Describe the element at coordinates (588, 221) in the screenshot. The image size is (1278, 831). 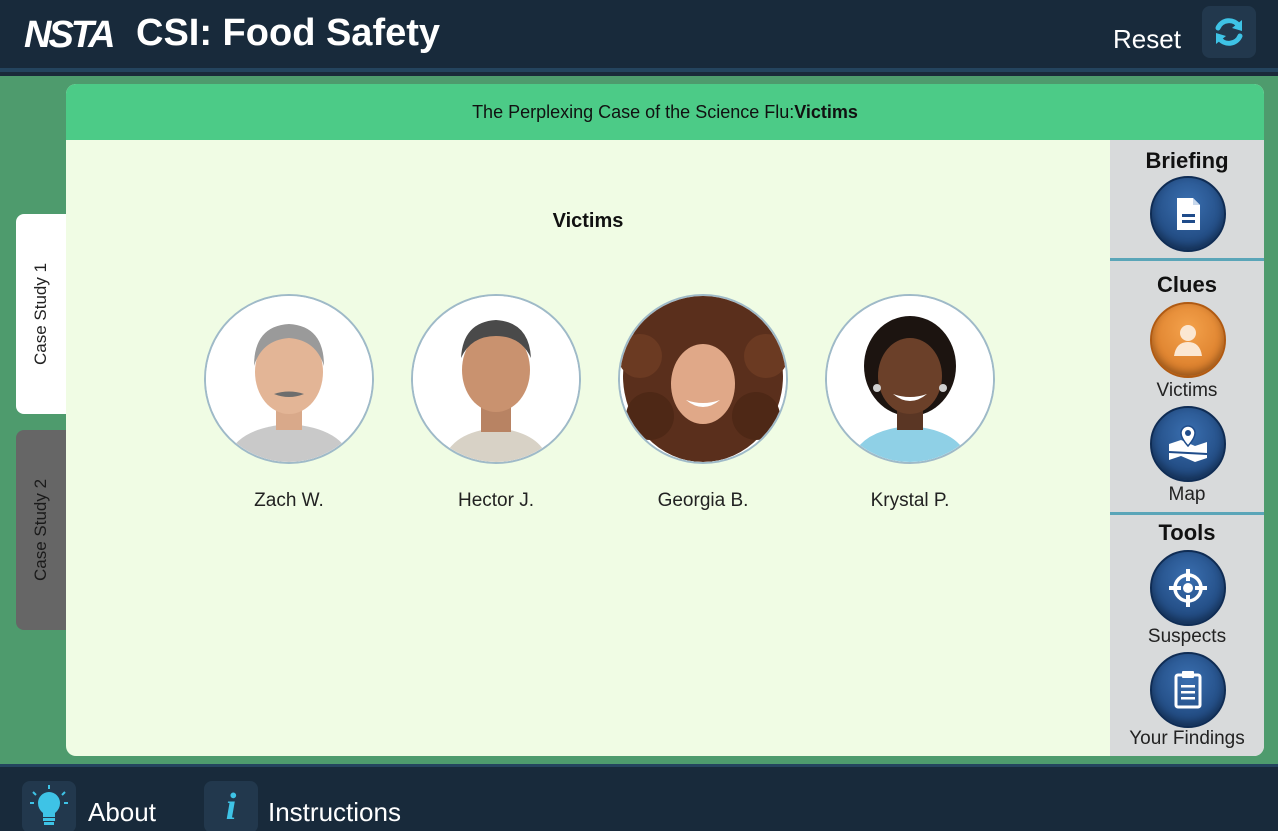
I see `section-title: Victims` at that location.